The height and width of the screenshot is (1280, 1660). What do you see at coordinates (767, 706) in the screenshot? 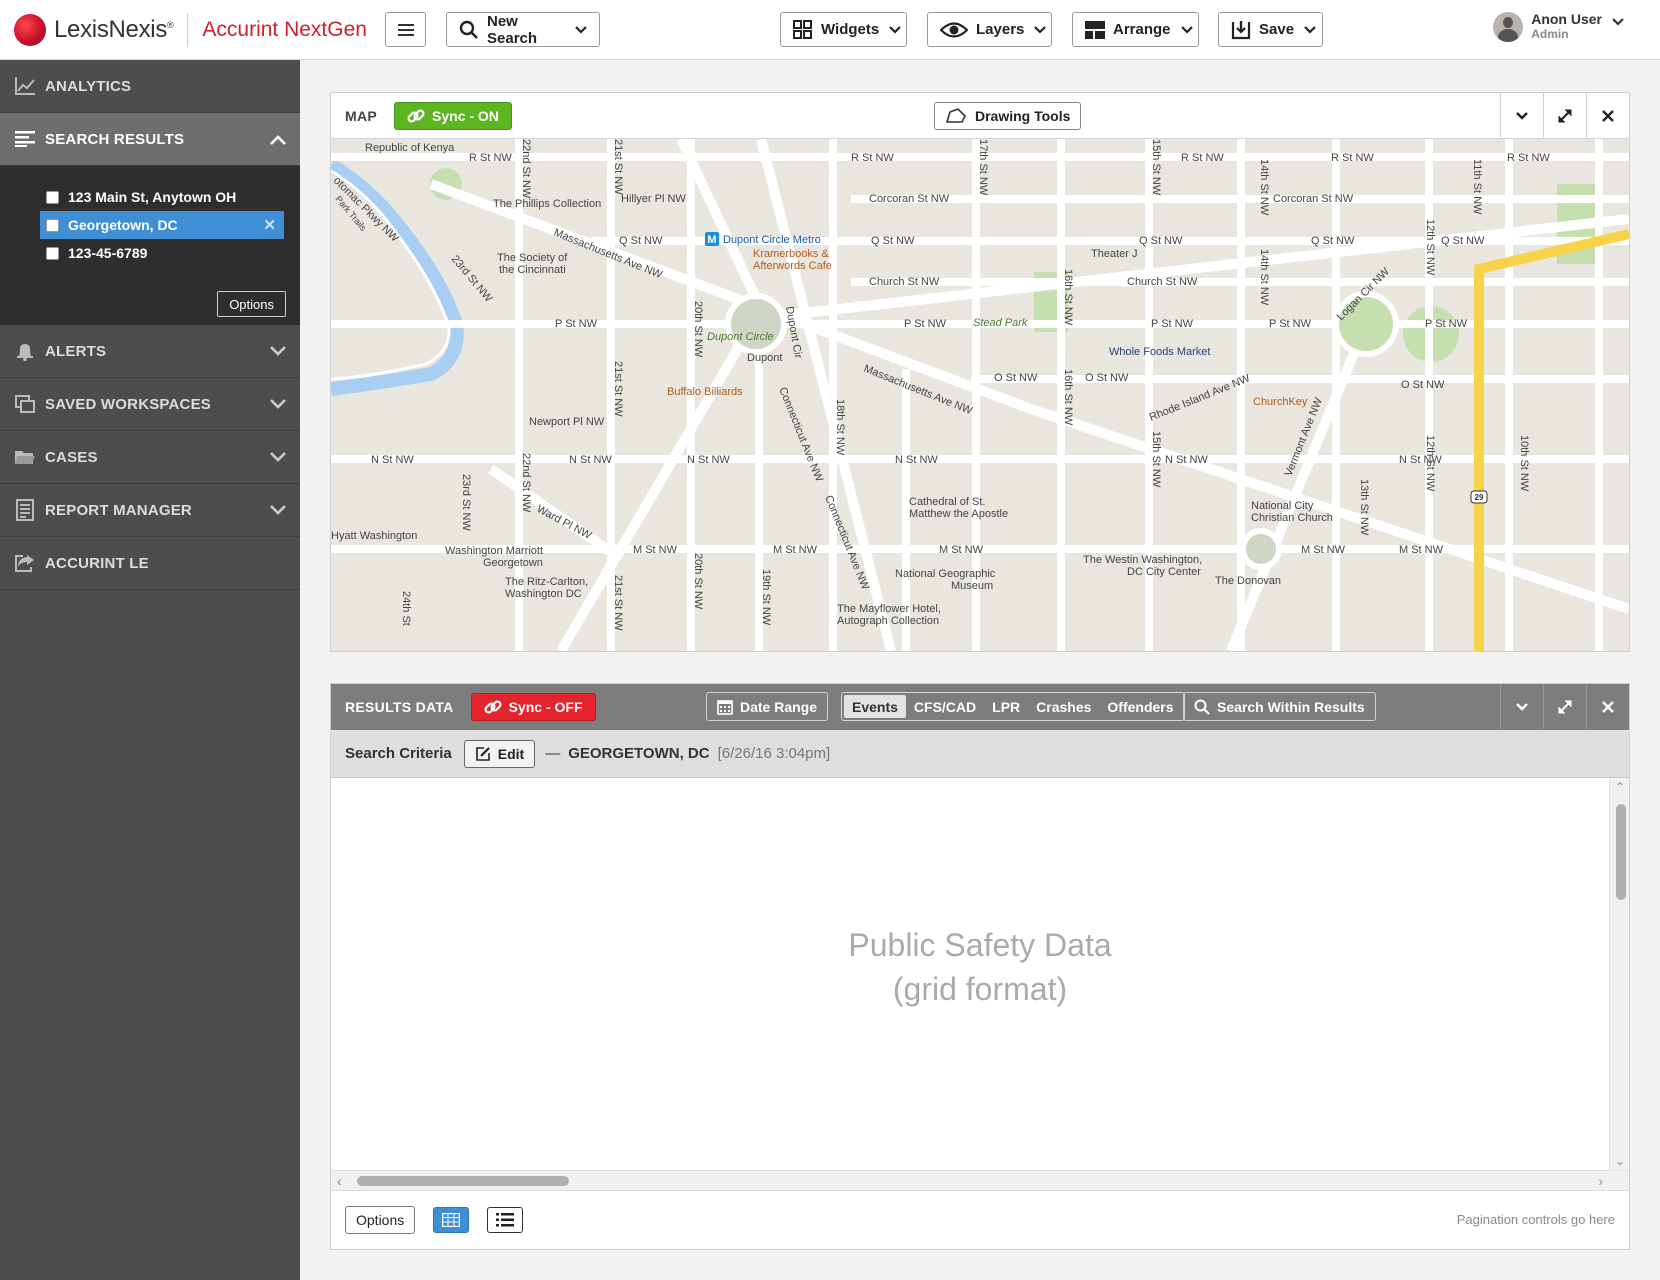
I see `date-range-button: Date Range` at bounding box center [767, 706].